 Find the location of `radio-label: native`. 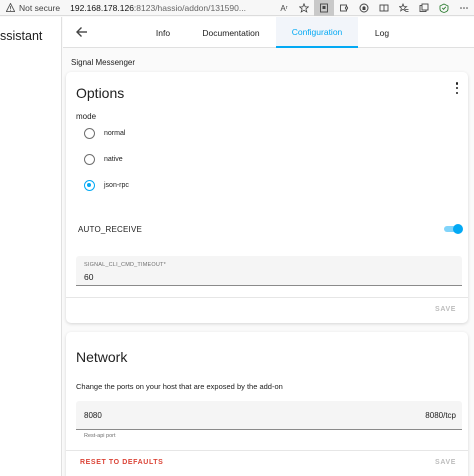

radio-label: native is located at coordinates (113, 159).